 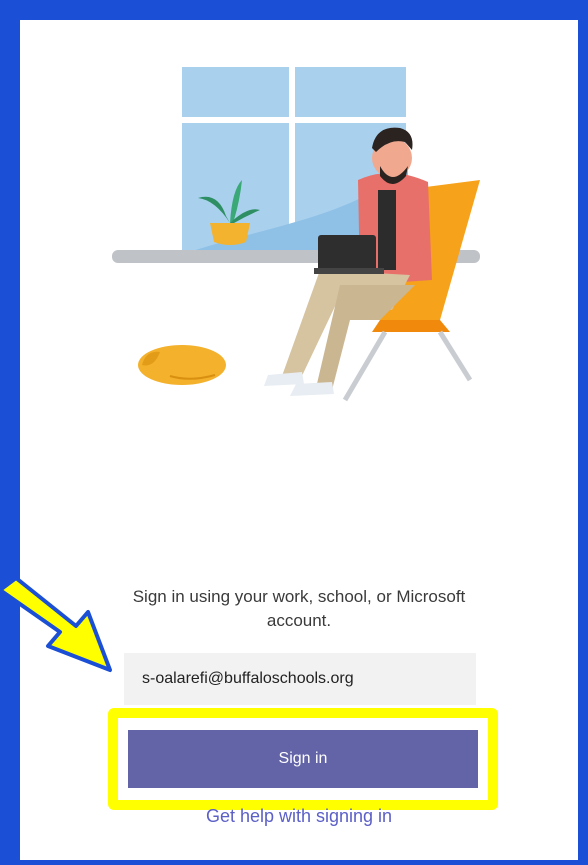 What do you see at coordinates (300, 679) in the screenshot?
I see `email-field: s-oalarefi@buffaloschools.org` at bounding box center [300, 679].